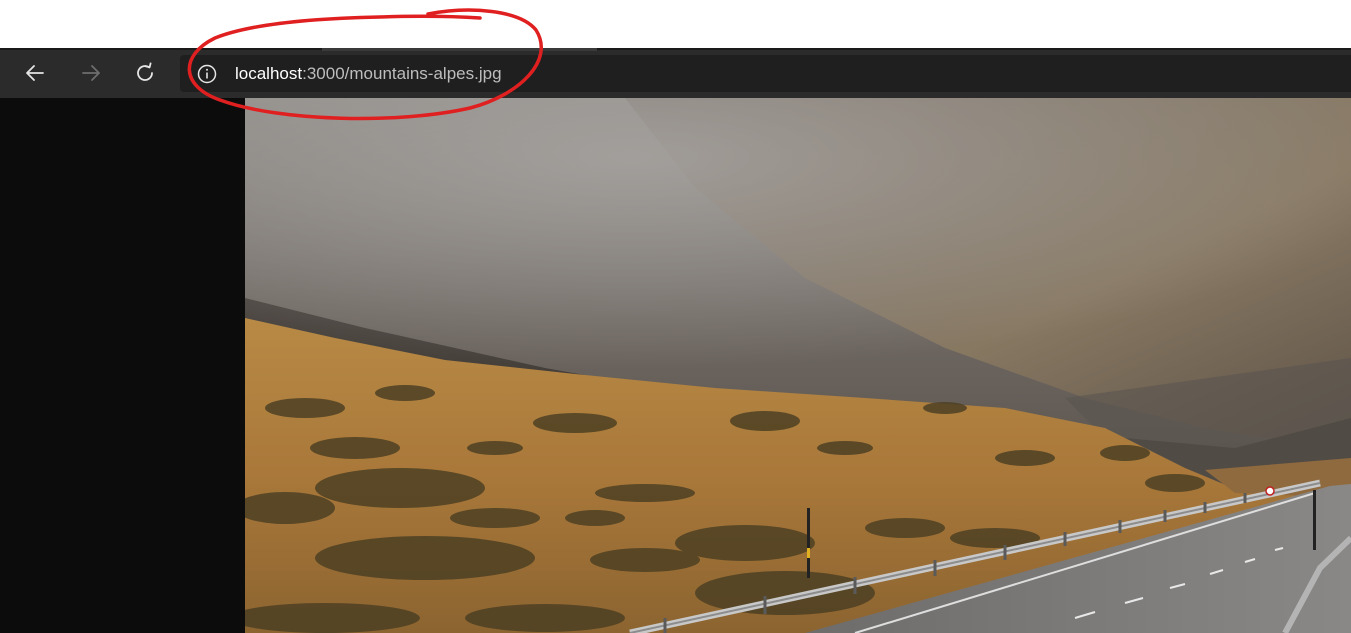 The height and width of the screenshot is (633, 1351). Describe the element at coordinates (459, 49) in the screenshot. I see `active-tab-edge` at that location.